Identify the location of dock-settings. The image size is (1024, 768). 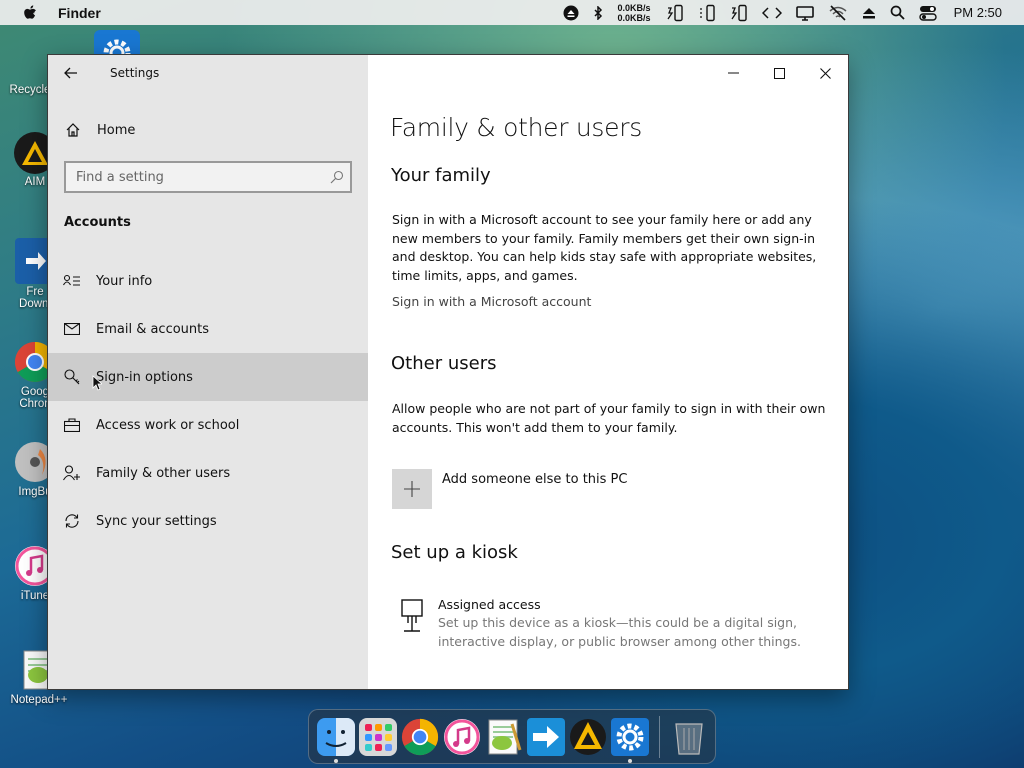
(630, 740).